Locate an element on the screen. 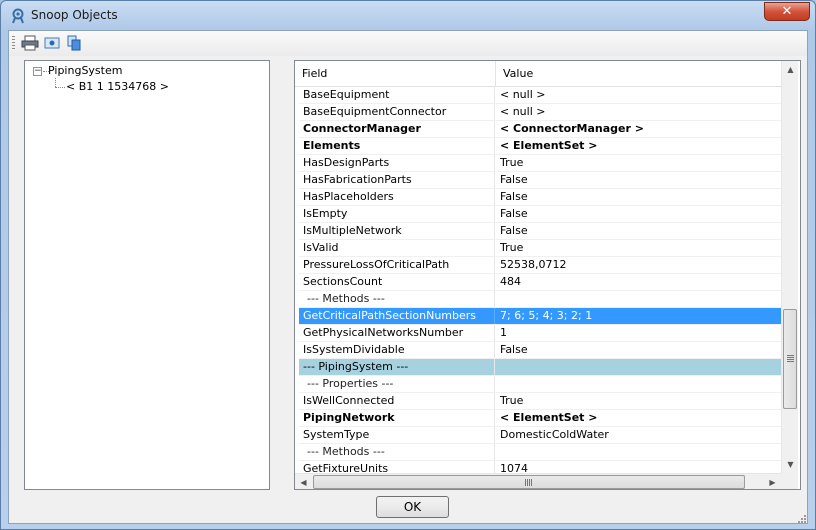 The image size is (816, 530). table-row: PressureLossOfCriticalPath 52538,0712 is located at coordinates (540, 265).